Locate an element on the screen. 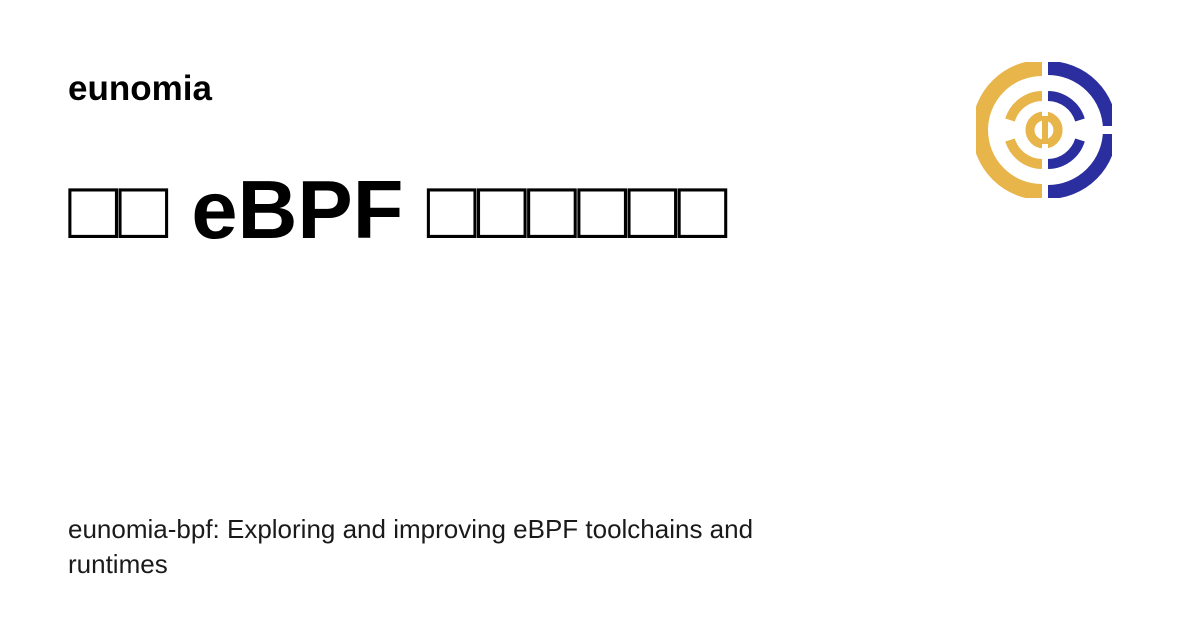 This screenshot has height=630, width=1200. site-name: eunomia is located at coordinates (140, 88).